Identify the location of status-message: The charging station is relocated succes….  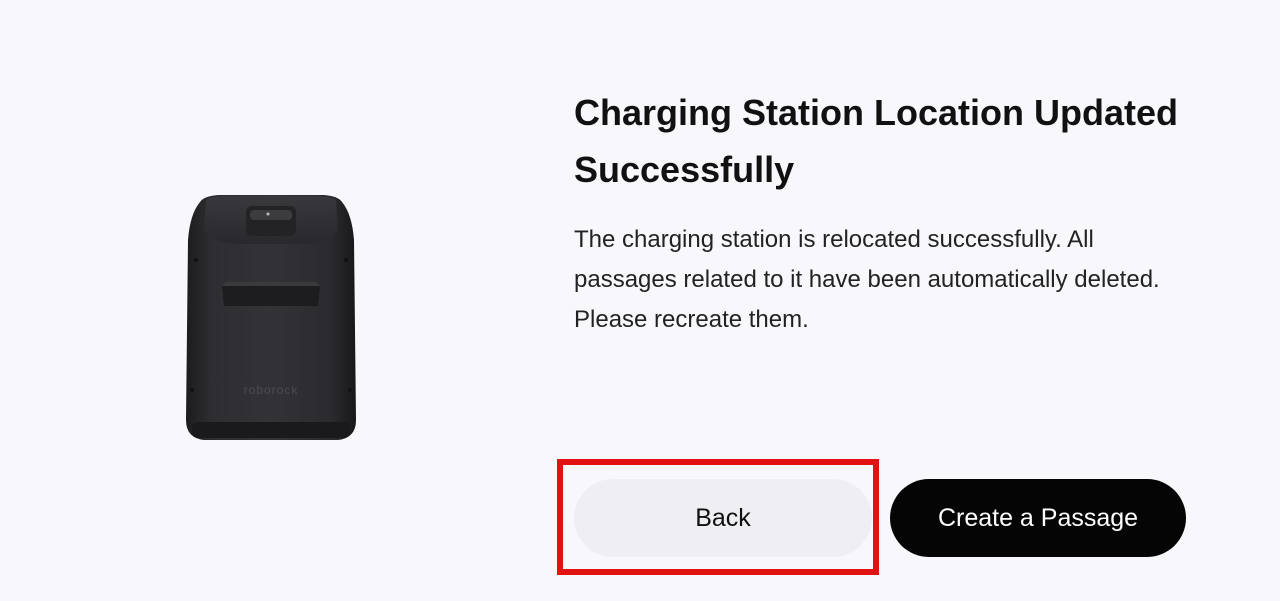
(867, 279).